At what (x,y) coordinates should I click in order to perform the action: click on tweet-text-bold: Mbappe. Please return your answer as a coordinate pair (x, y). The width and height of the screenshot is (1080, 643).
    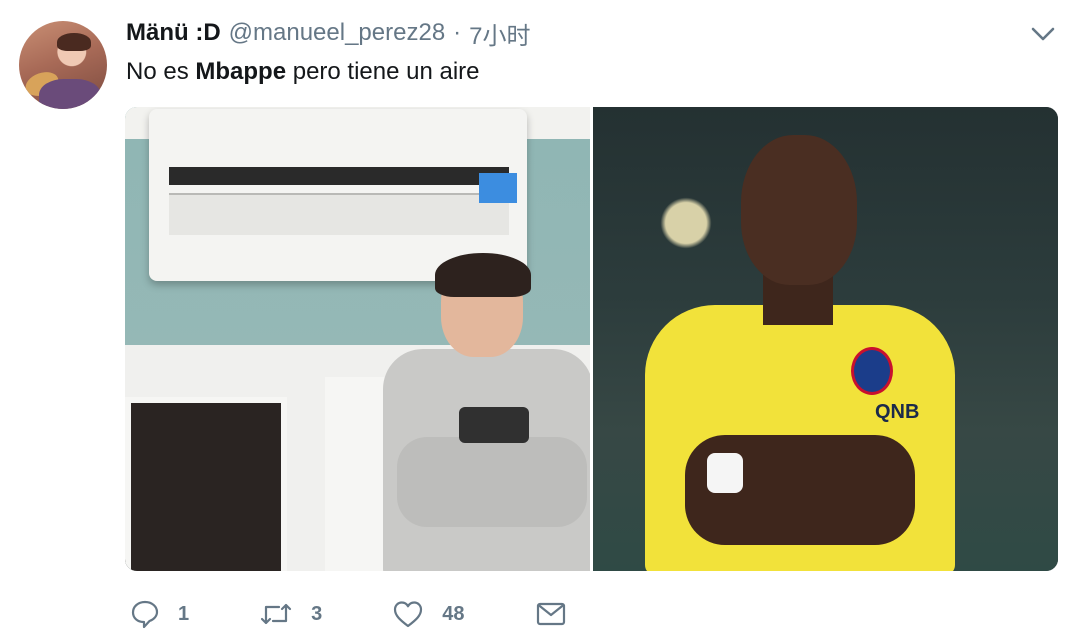
    Looking at the image, I should click on (241, 71).